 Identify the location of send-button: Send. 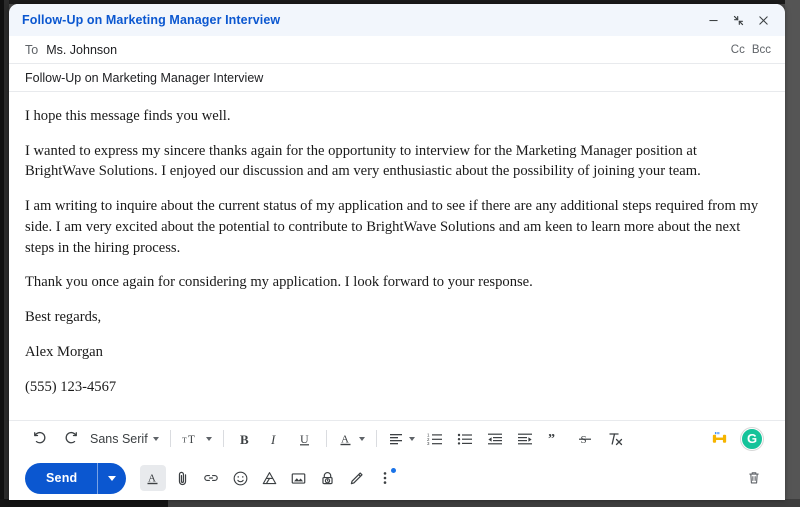
(61, 478).